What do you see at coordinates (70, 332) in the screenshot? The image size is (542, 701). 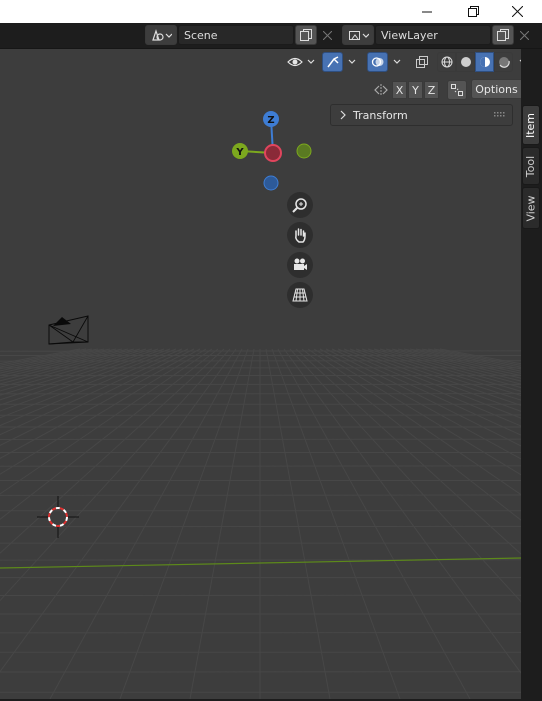 I see `camera-object` at bounding box center [70, 332].